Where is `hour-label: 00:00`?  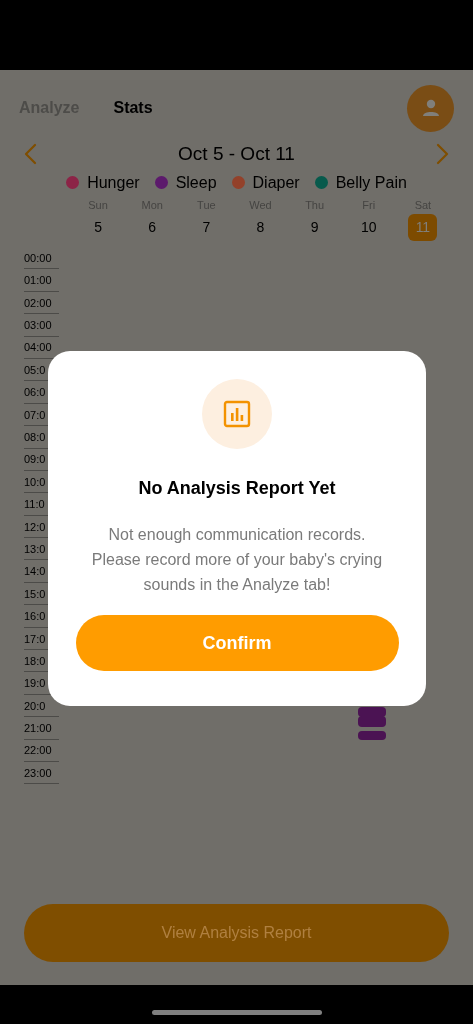 hour-label: 00:00 is located at coordinates (41, 258).